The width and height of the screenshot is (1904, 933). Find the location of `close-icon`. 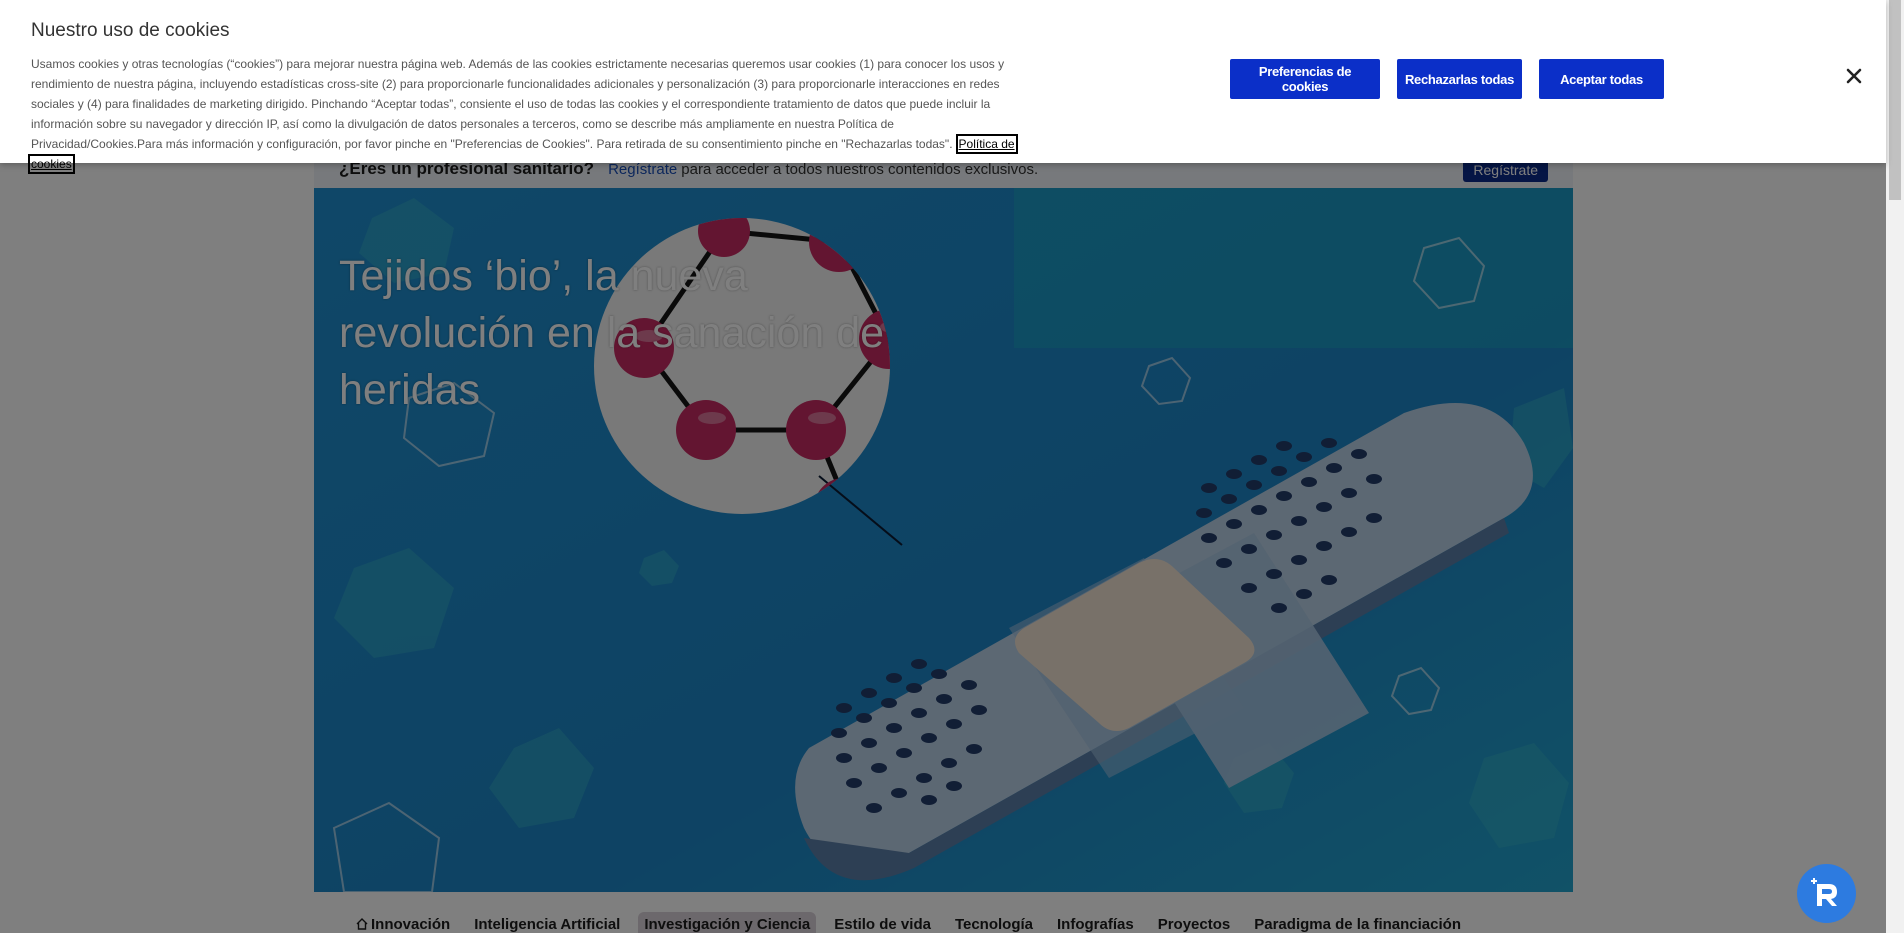

close-icon is located at coordinates (1854, 76).